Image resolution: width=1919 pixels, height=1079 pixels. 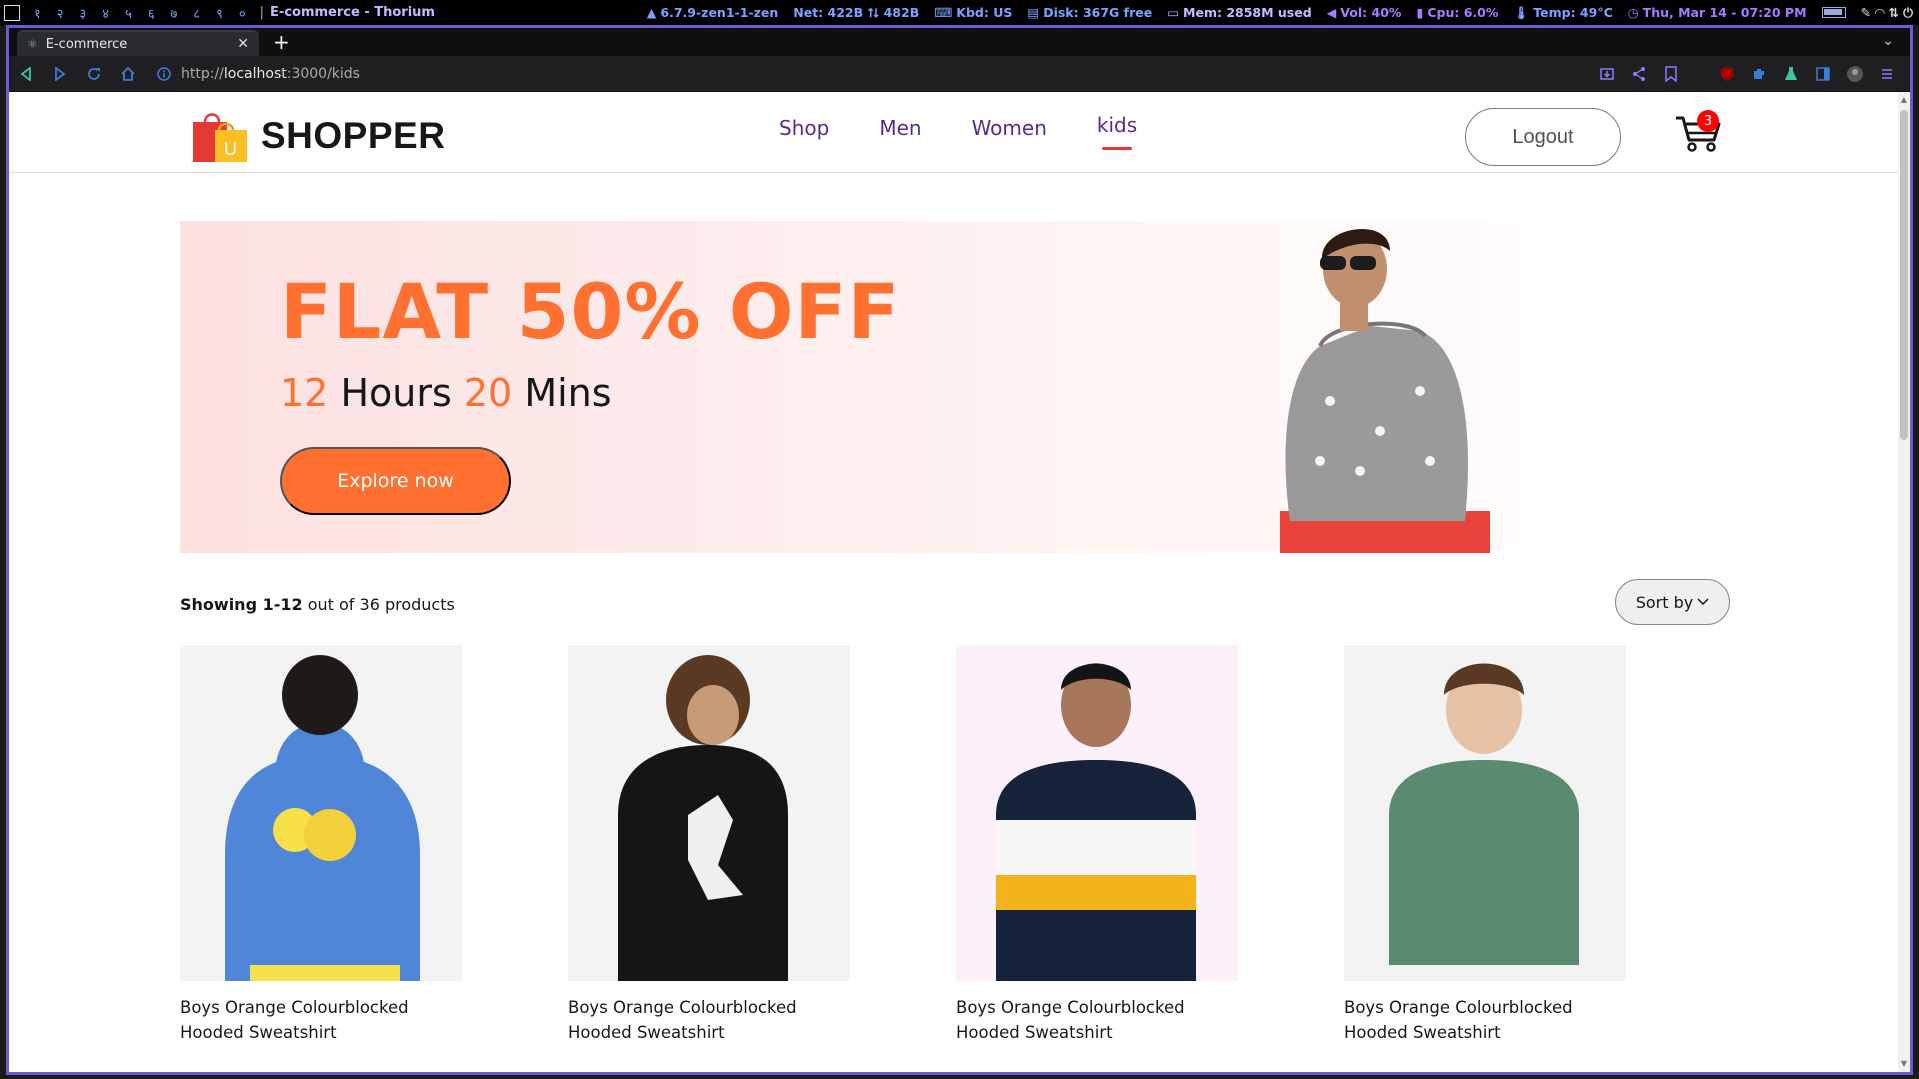 I want to click on toolbar-actions, so click(x=1750, y=74).